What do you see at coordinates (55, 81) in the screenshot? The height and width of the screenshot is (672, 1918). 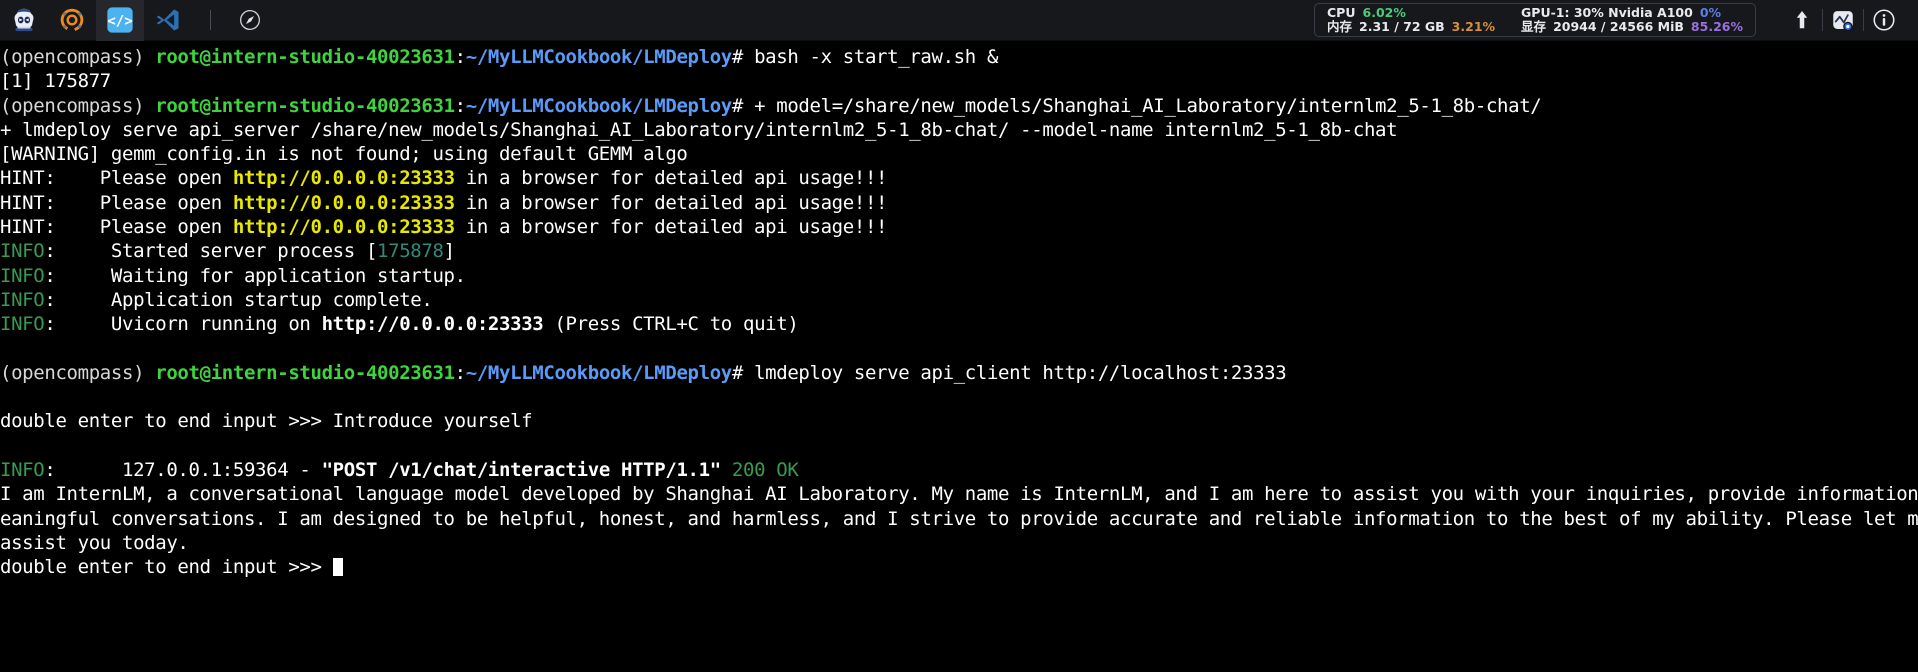 I see `job-id-text: [1] 175877` at bounding box center [55, 81].